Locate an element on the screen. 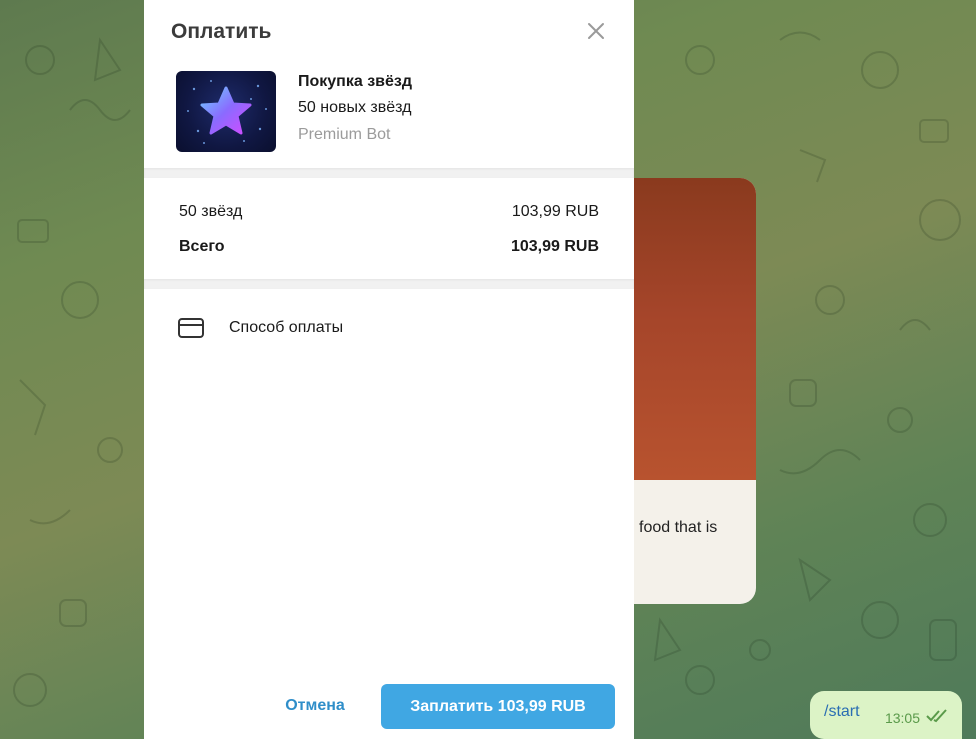 The width and height of the screenshot is (976, 739). cancel-button: Отмена is located at coordinates (315, 706).